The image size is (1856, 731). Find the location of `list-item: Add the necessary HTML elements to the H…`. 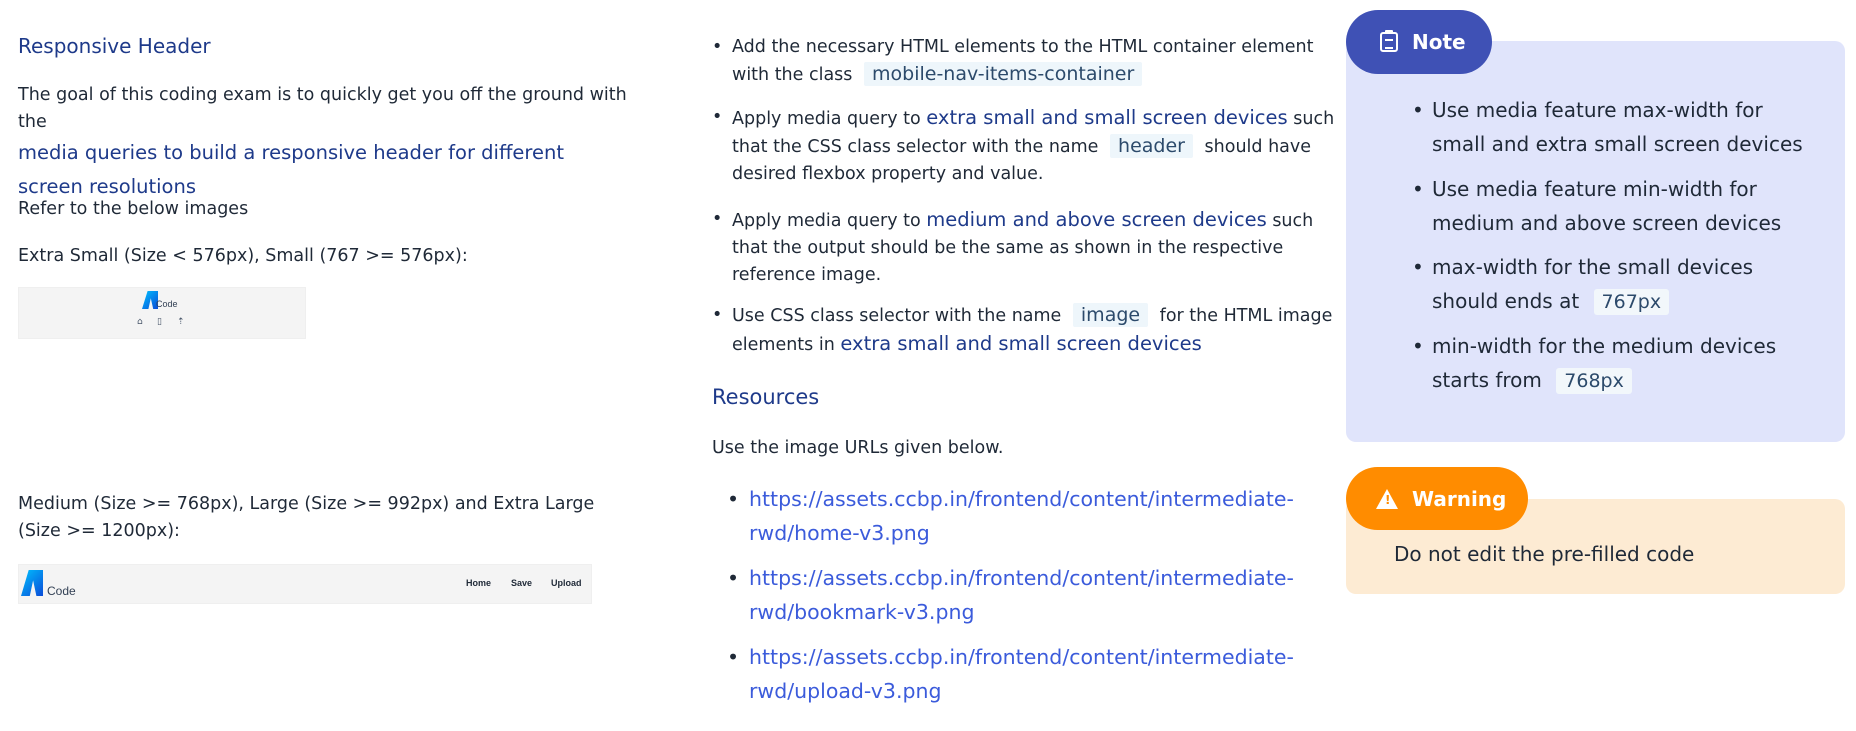

list-item: Add the necessary HTML elements to the H… is located at coordinates (1025, 61).